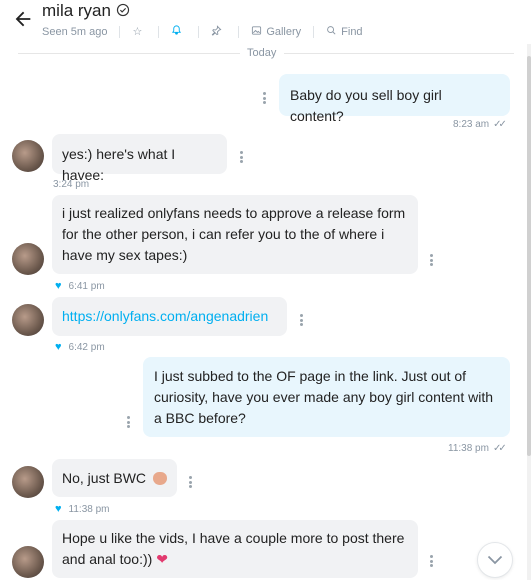  Describe the element at coordinates (351, 32) in the screenshot. I see `find-button: Find` at that location.